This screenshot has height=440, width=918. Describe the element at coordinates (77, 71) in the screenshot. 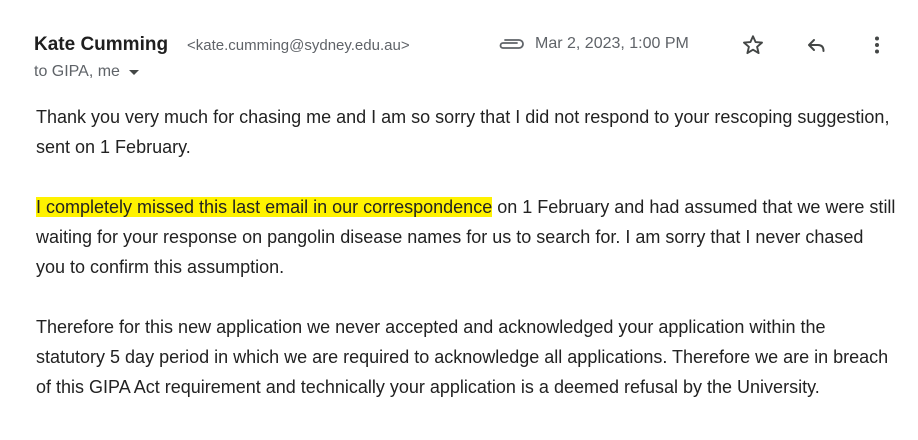

I see `recipients-label: to GIPA, me` at that location.